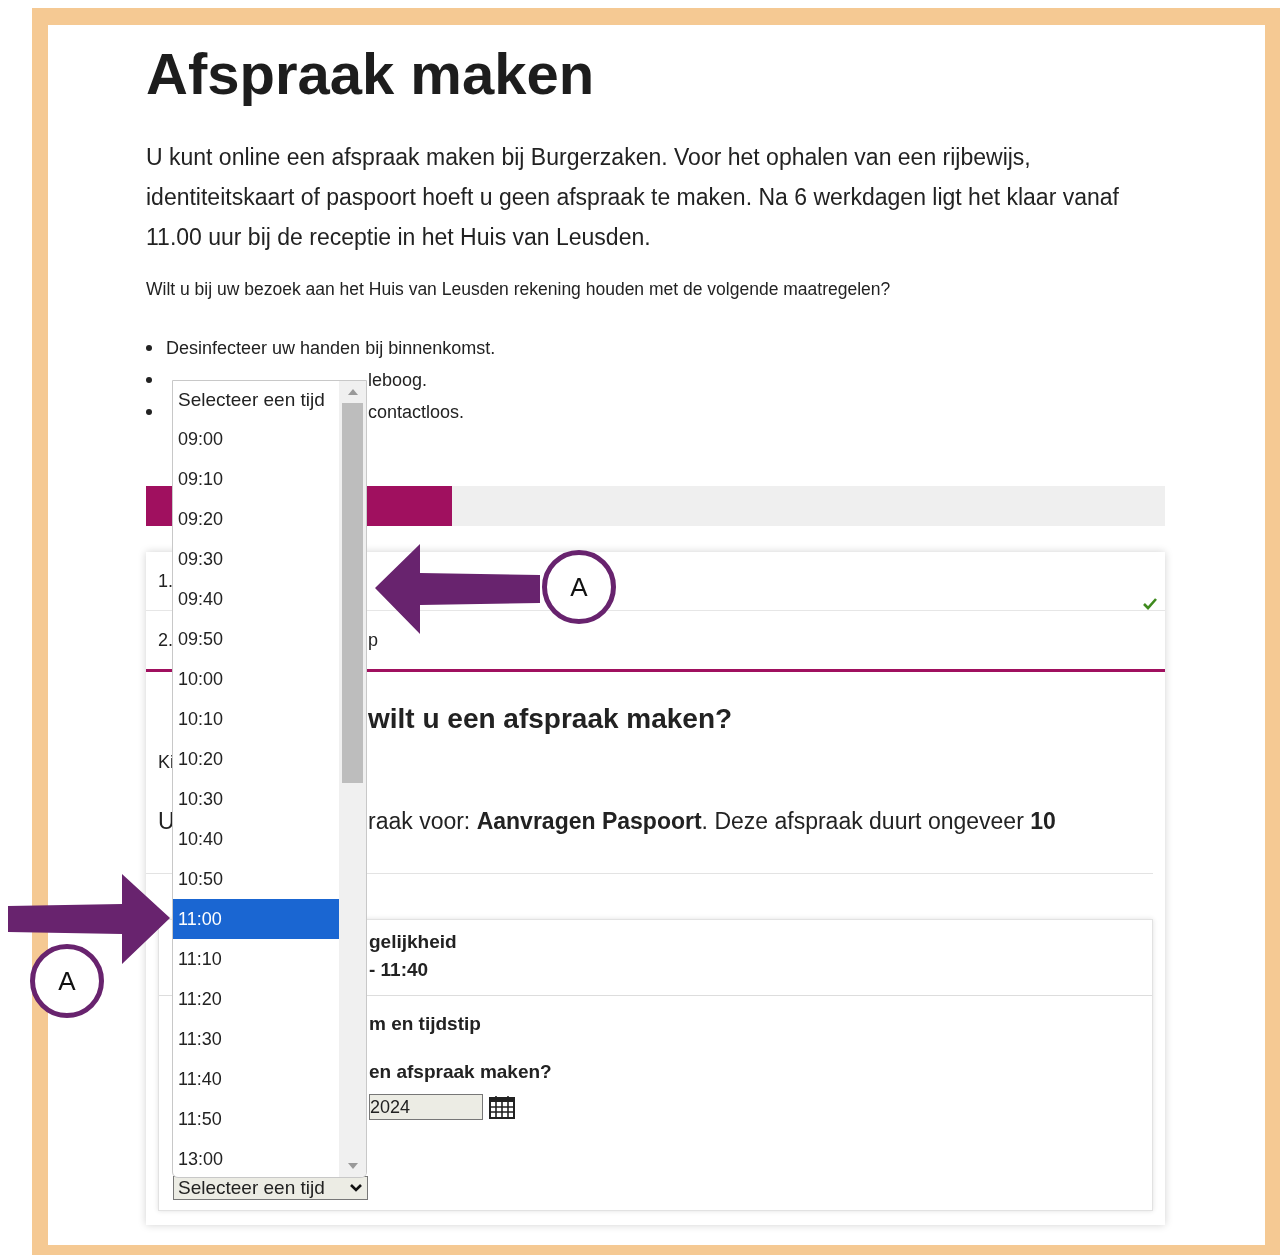 This screenshot has height=1255, width=1280. What do you see at coordinates (331, 348) in the screenshot?
I see `bullet-text: Desinfecteer uw handen bij binnenkomst.` at bounding box center [331, 348].